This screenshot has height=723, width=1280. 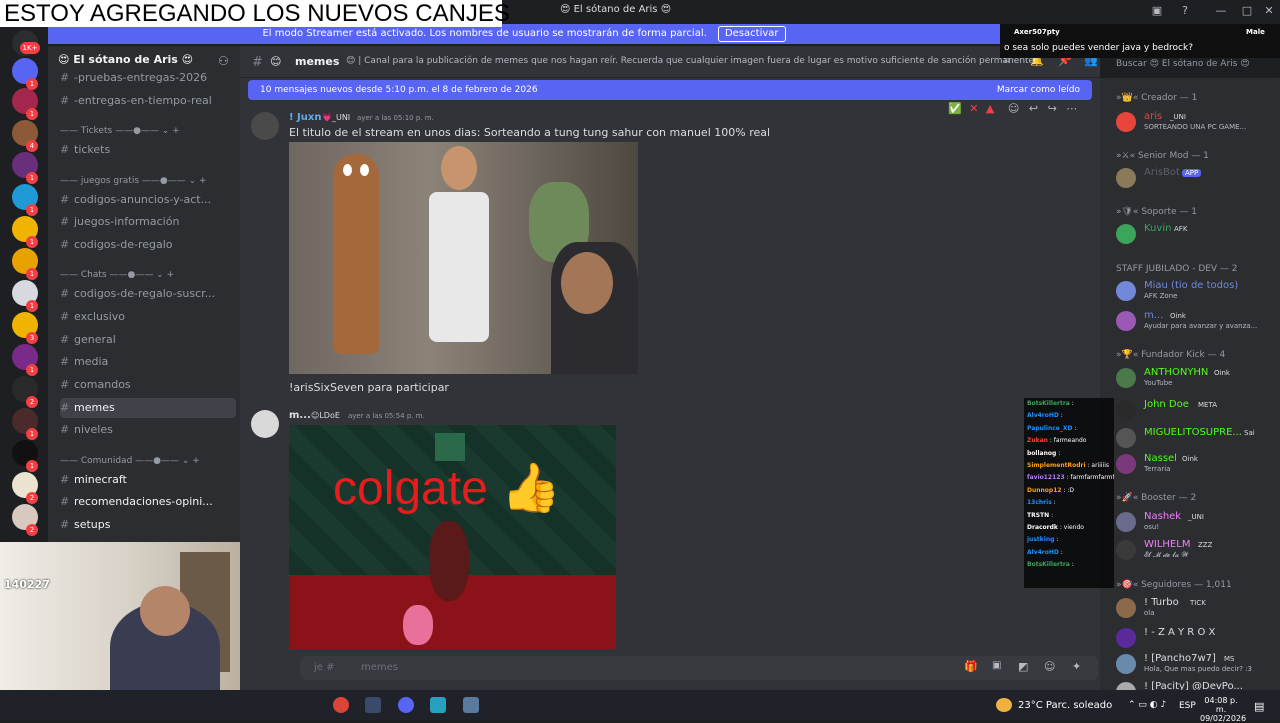 I want to click on member-group-header: »👑« Creador — 1, so click(x=1157, y=98).